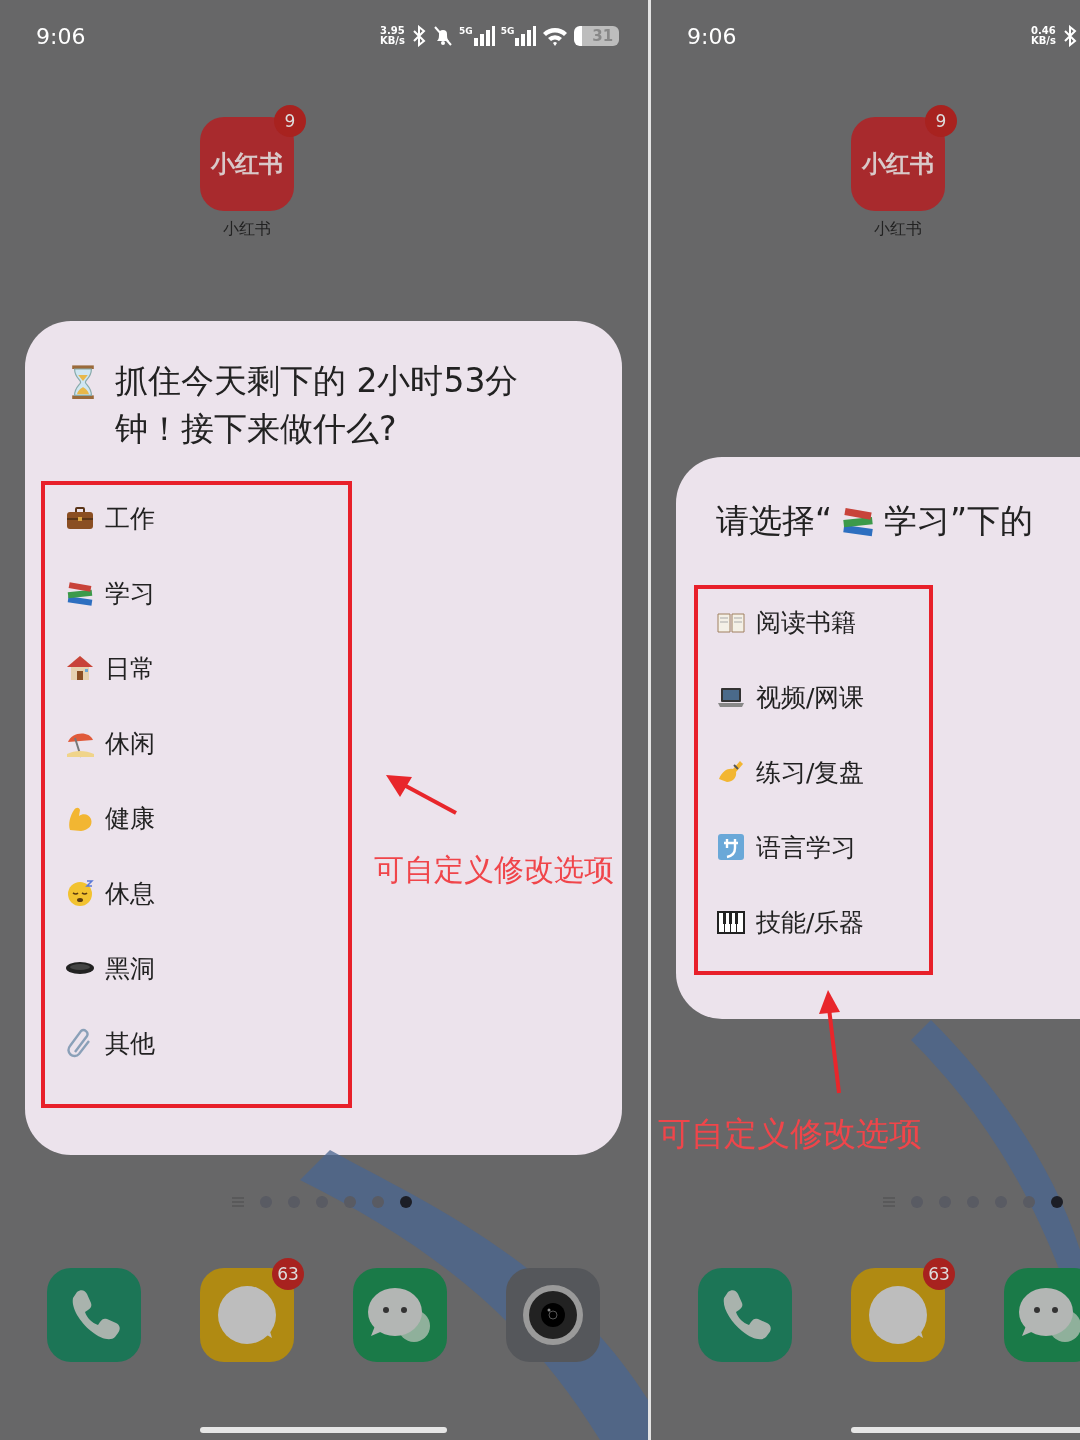  What do you see at coordinates (1043, 31) in the screenshot?
I see `network-speed-value: 0.46` at bounding box center [1043, 31].